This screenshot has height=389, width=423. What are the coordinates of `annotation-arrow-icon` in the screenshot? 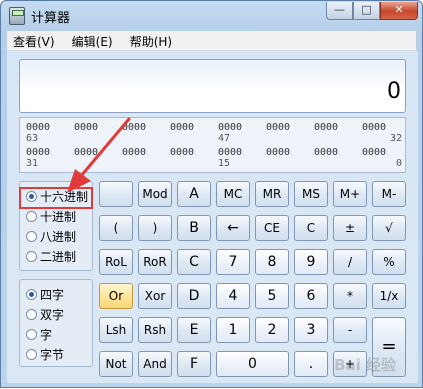 It's located at (99, 155).